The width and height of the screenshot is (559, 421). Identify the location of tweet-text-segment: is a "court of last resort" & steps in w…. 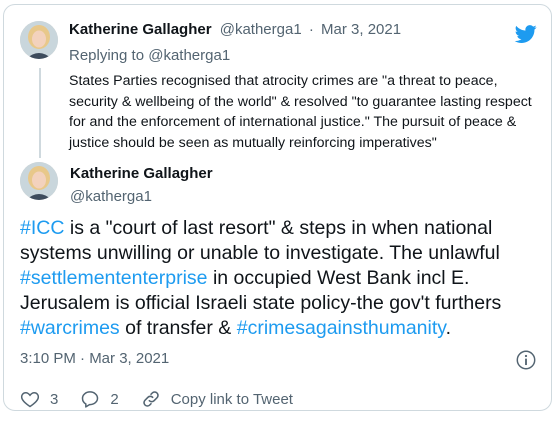
(260, 240).